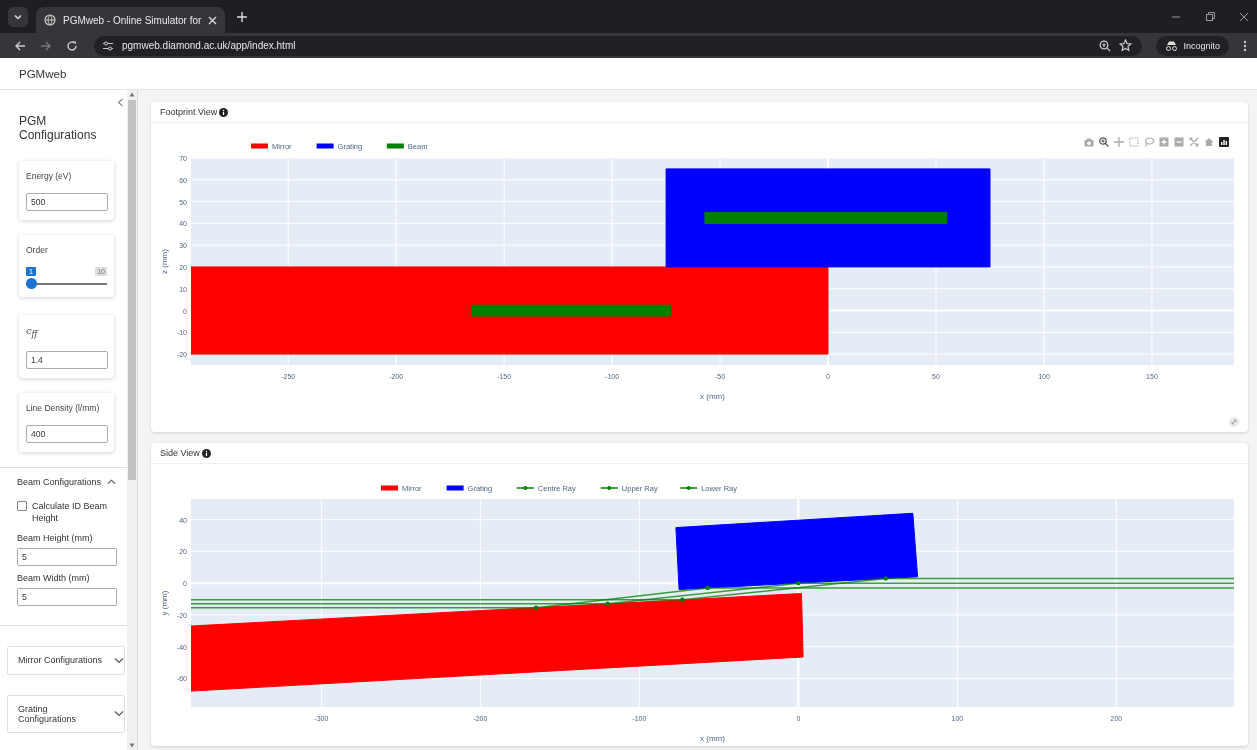  What do you see at coordinates (33, 331) in the screenshot?
I see `field-label: c$_{ff}$` at bounding box center [33, 331].